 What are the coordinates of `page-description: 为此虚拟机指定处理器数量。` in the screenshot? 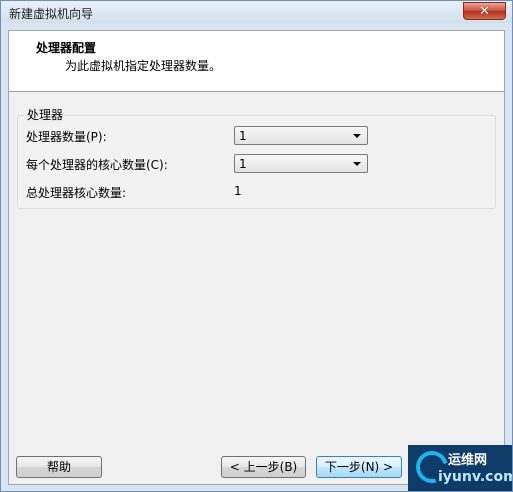 It's located at (143, 66).